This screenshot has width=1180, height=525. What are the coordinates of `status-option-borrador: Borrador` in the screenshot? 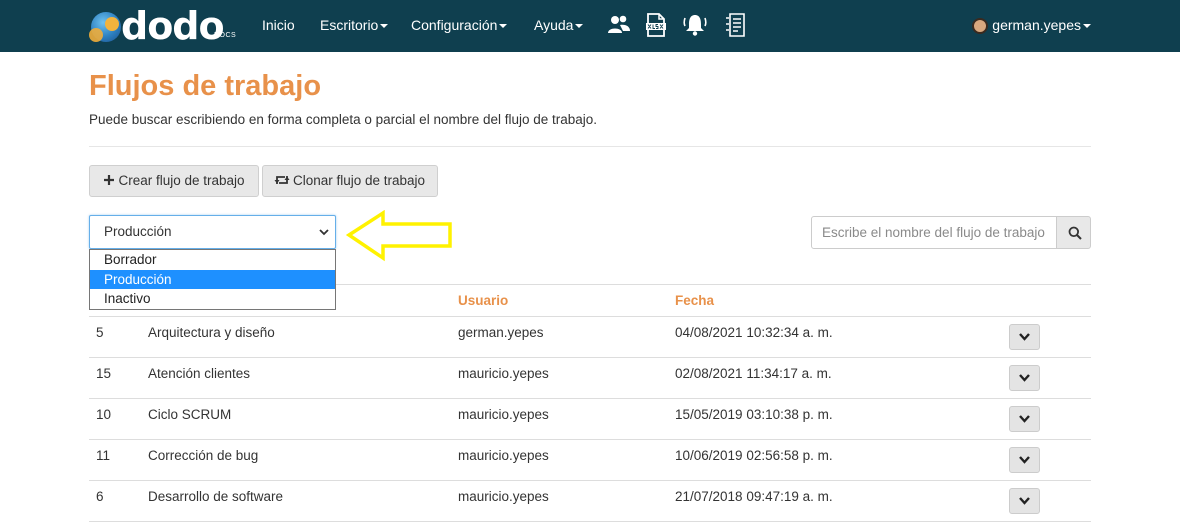 It's located at (212, 260).